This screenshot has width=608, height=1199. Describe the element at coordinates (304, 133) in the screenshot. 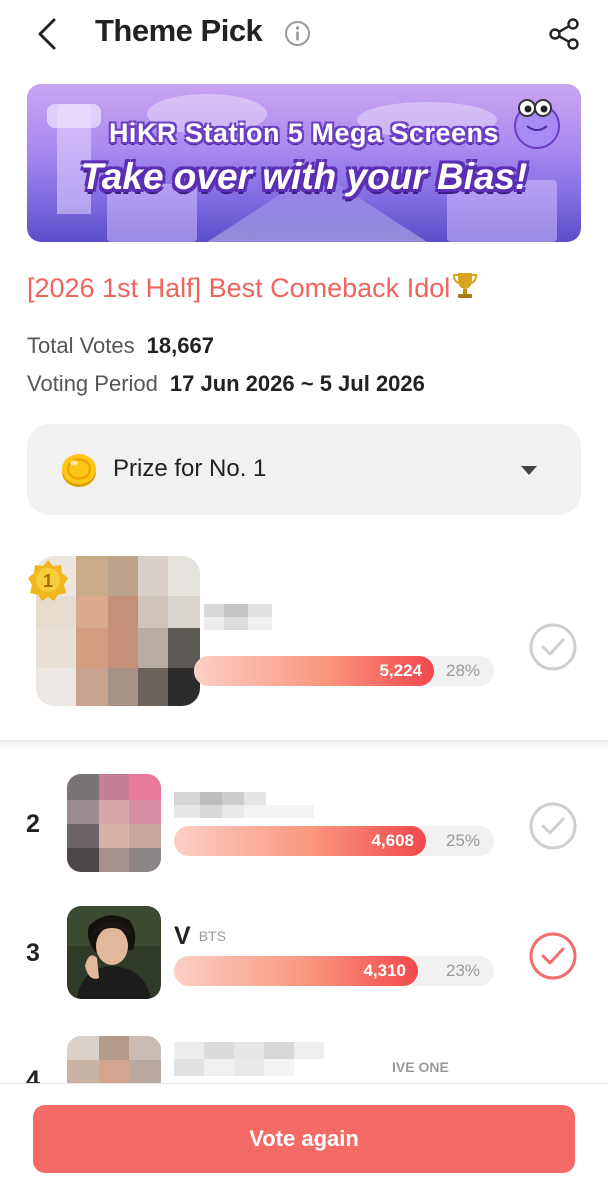

I see `banner-headline: HiKR Station 5 Mega Screens` at that location.